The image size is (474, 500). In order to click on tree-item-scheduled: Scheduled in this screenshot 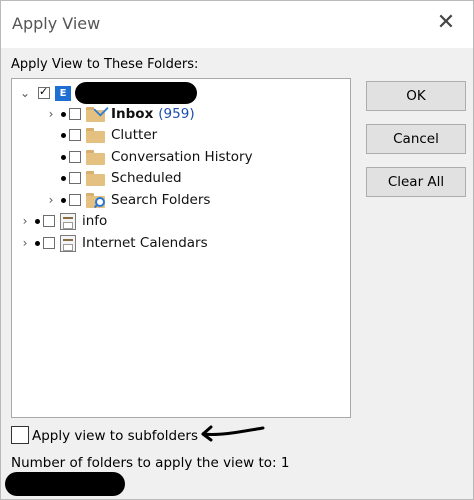, I will do `click(120, 178)`.